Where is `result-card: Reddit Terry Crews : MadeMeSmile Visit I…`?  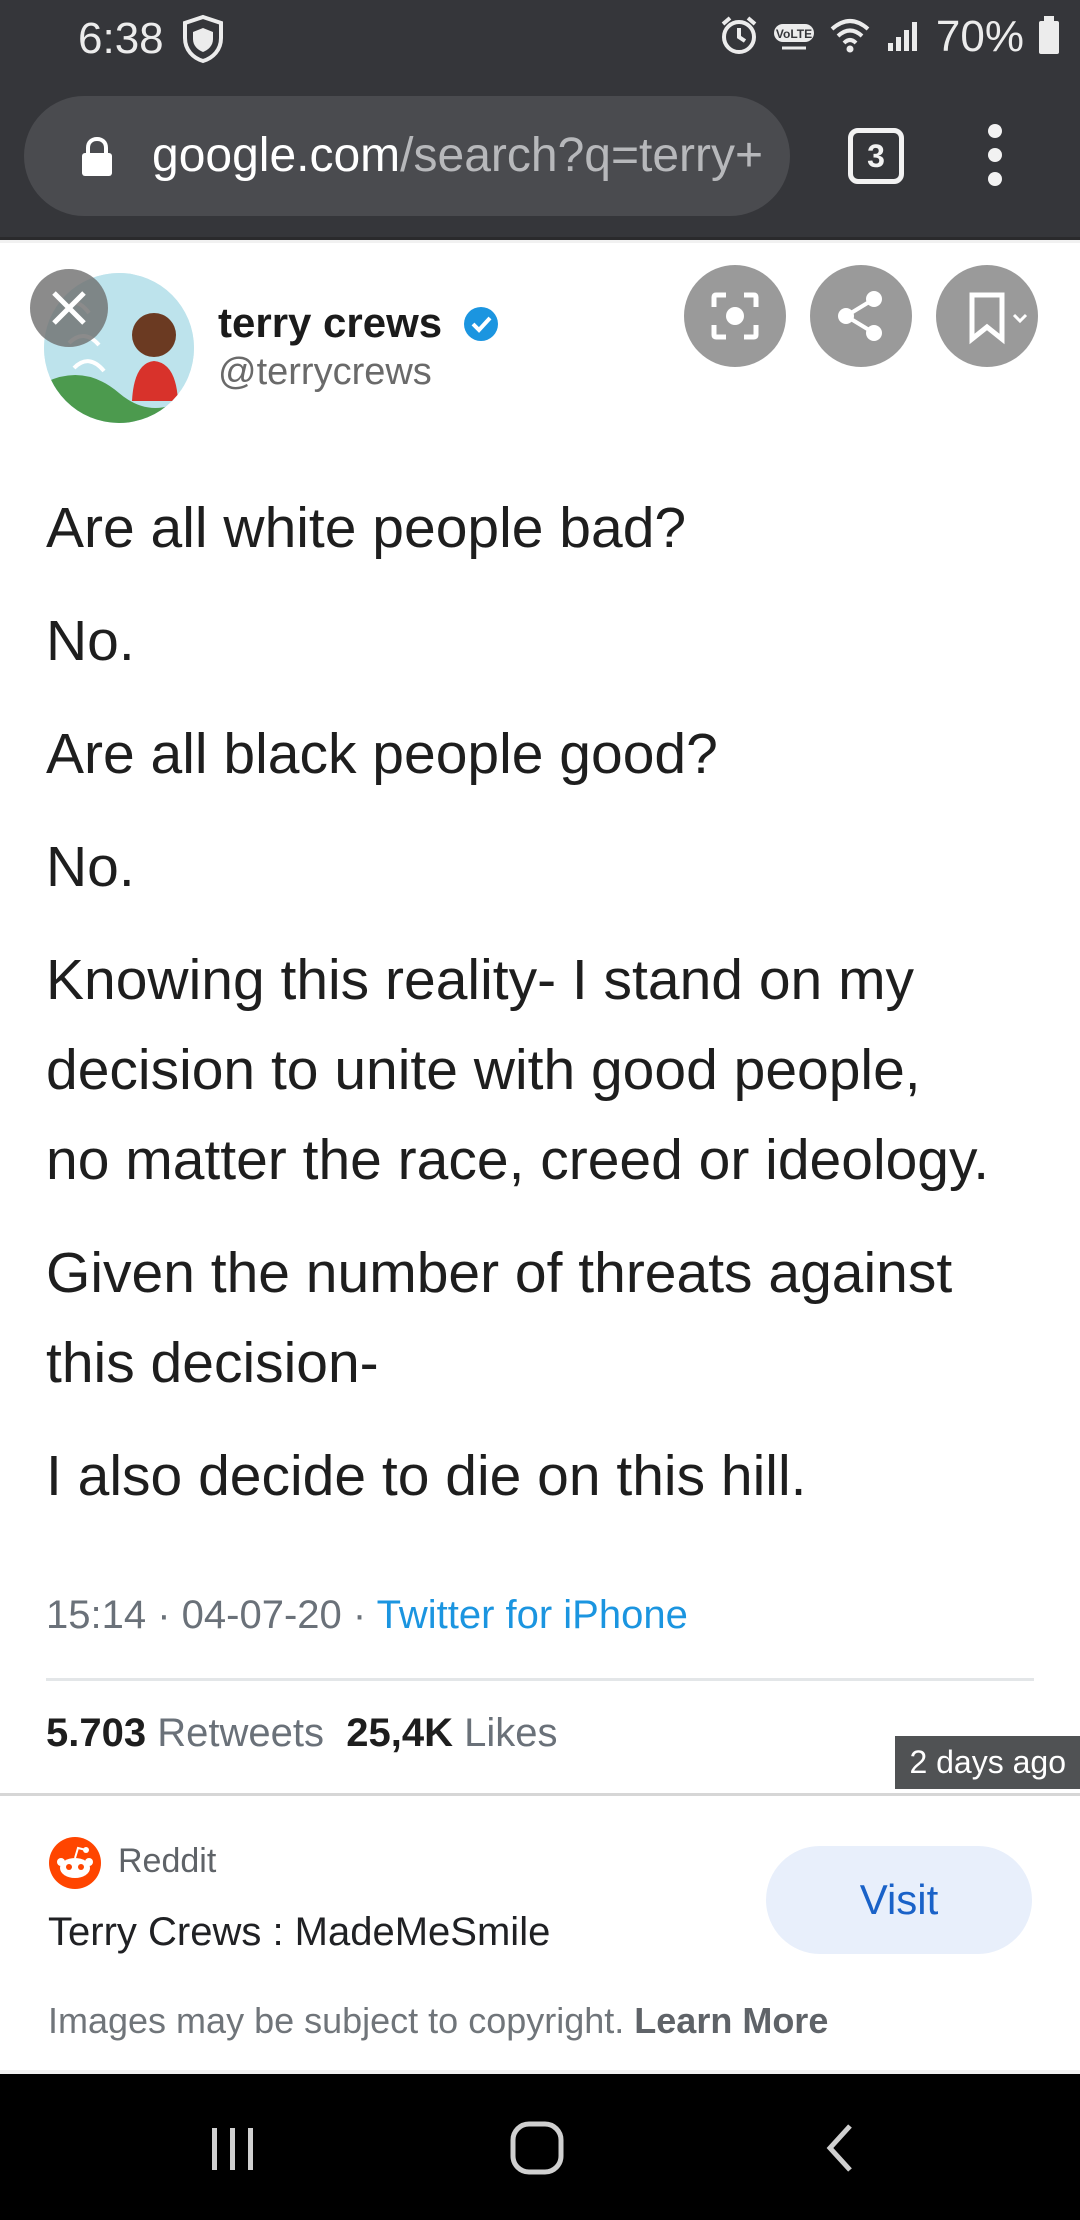 result-card: Reddit Terry Crews : MadeMeSmile Visit I… is located at coordinates (540, 1931).